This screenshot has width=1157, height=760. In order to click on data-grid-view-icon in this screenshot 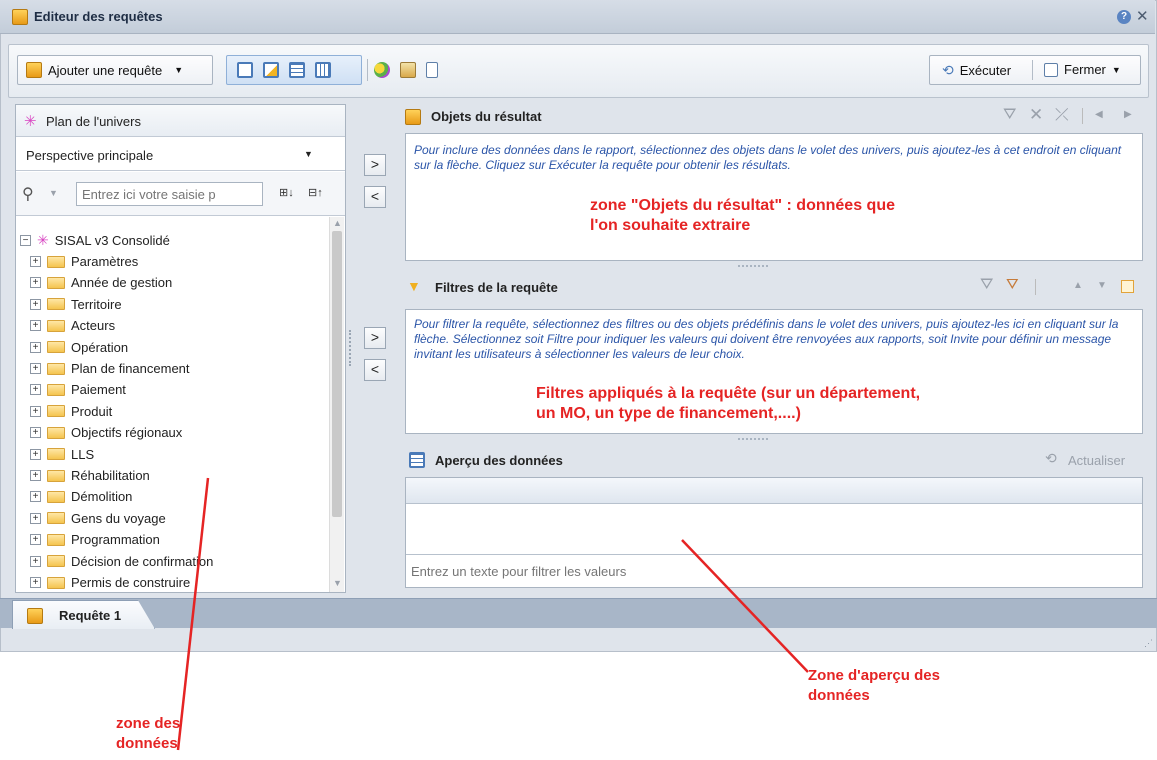, I will do `click(297, 70)`.